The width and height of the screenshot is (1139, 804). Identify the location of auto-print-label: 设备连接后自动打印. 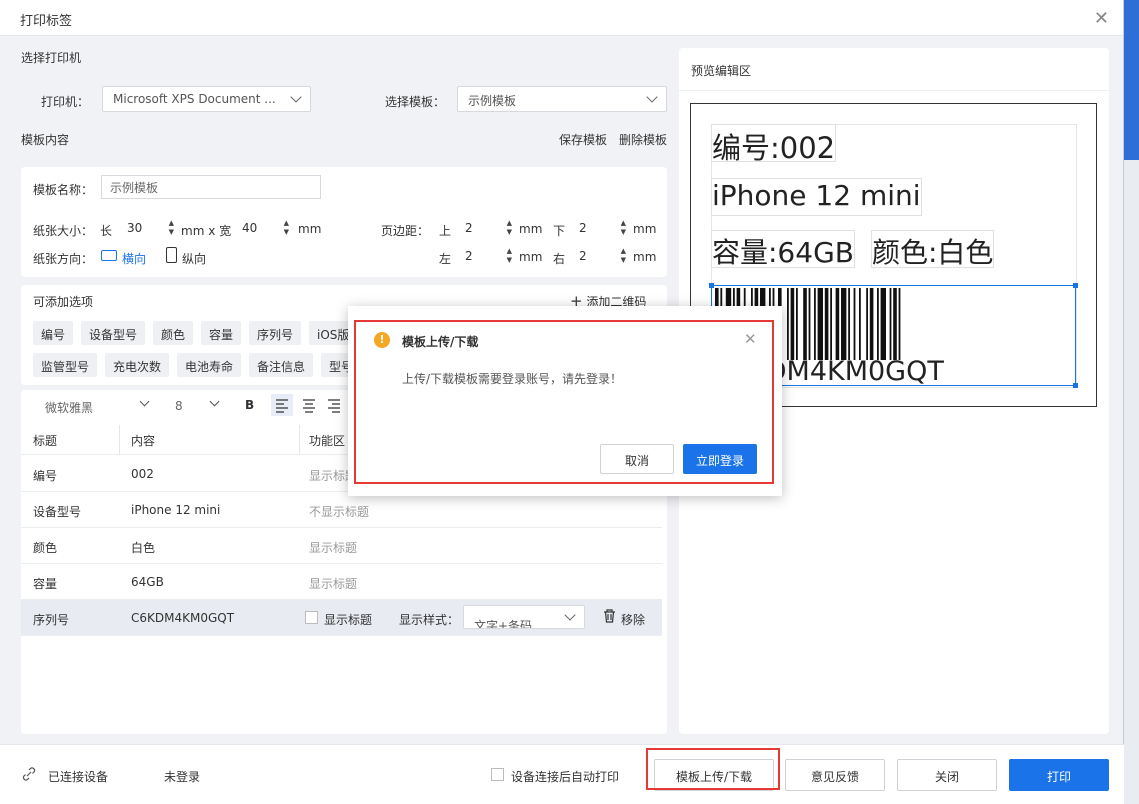
(565, 777).